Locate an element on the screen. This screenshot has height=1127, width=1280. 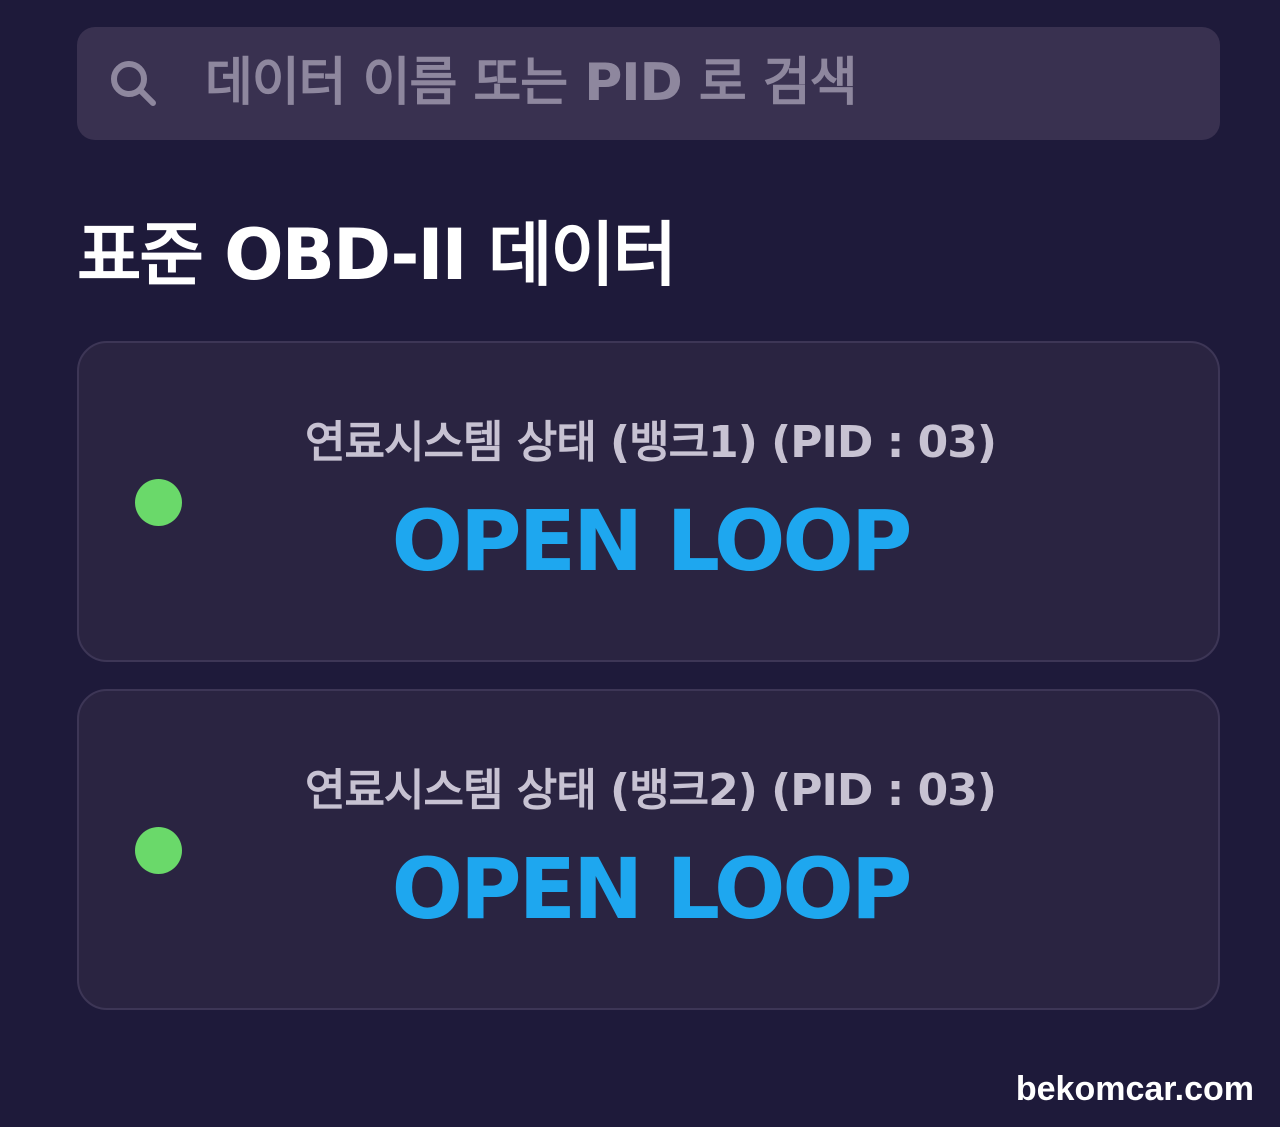
data-label: 연료시스템 상태 (뱅크1) (PID : 03) is located at coordinates (651, 442).